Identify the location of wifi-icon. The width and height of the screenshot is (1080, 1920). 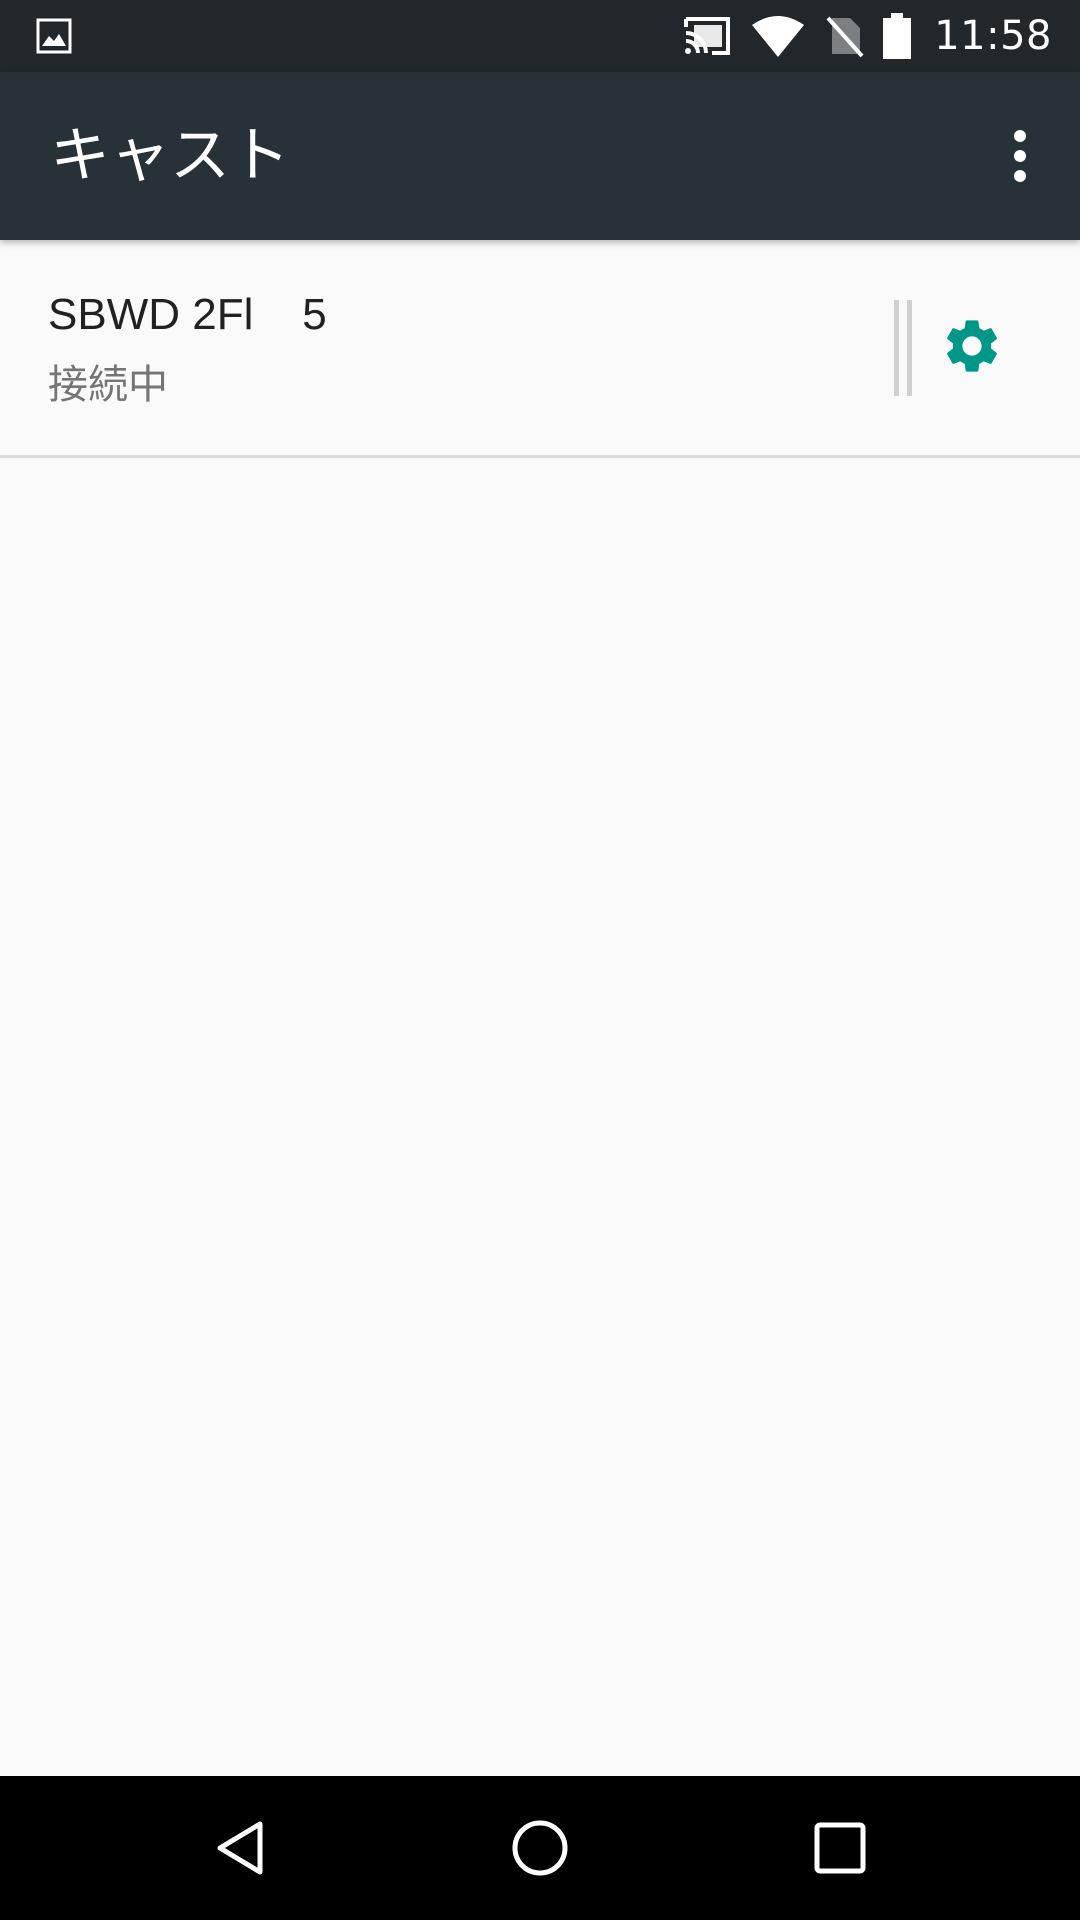
(778, 36).